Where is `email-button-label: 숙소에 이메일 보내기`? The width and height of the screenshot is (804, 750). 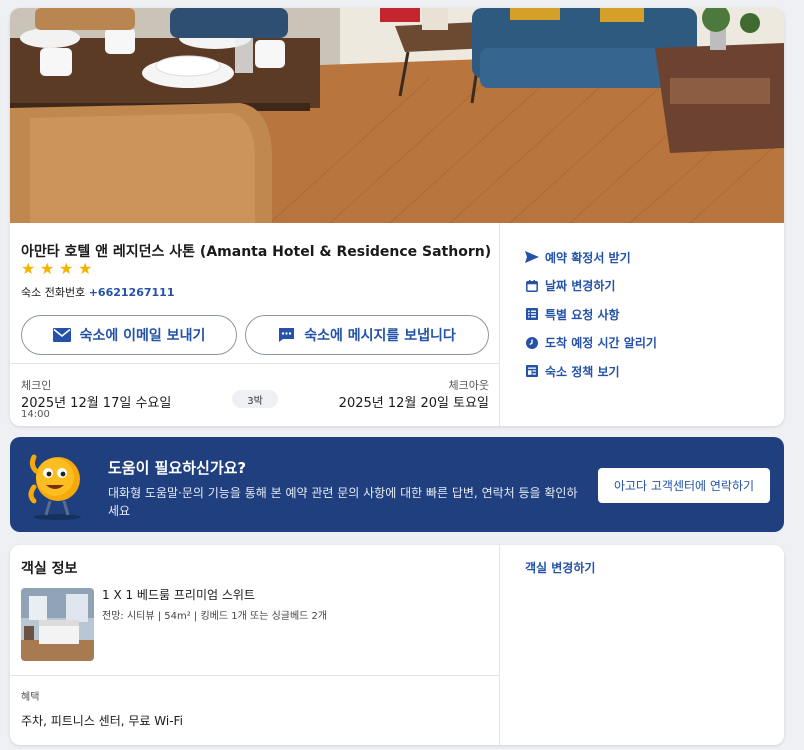 email-button-label: 숙소에 이메일 보내기 is located at coordinates (142, 336).